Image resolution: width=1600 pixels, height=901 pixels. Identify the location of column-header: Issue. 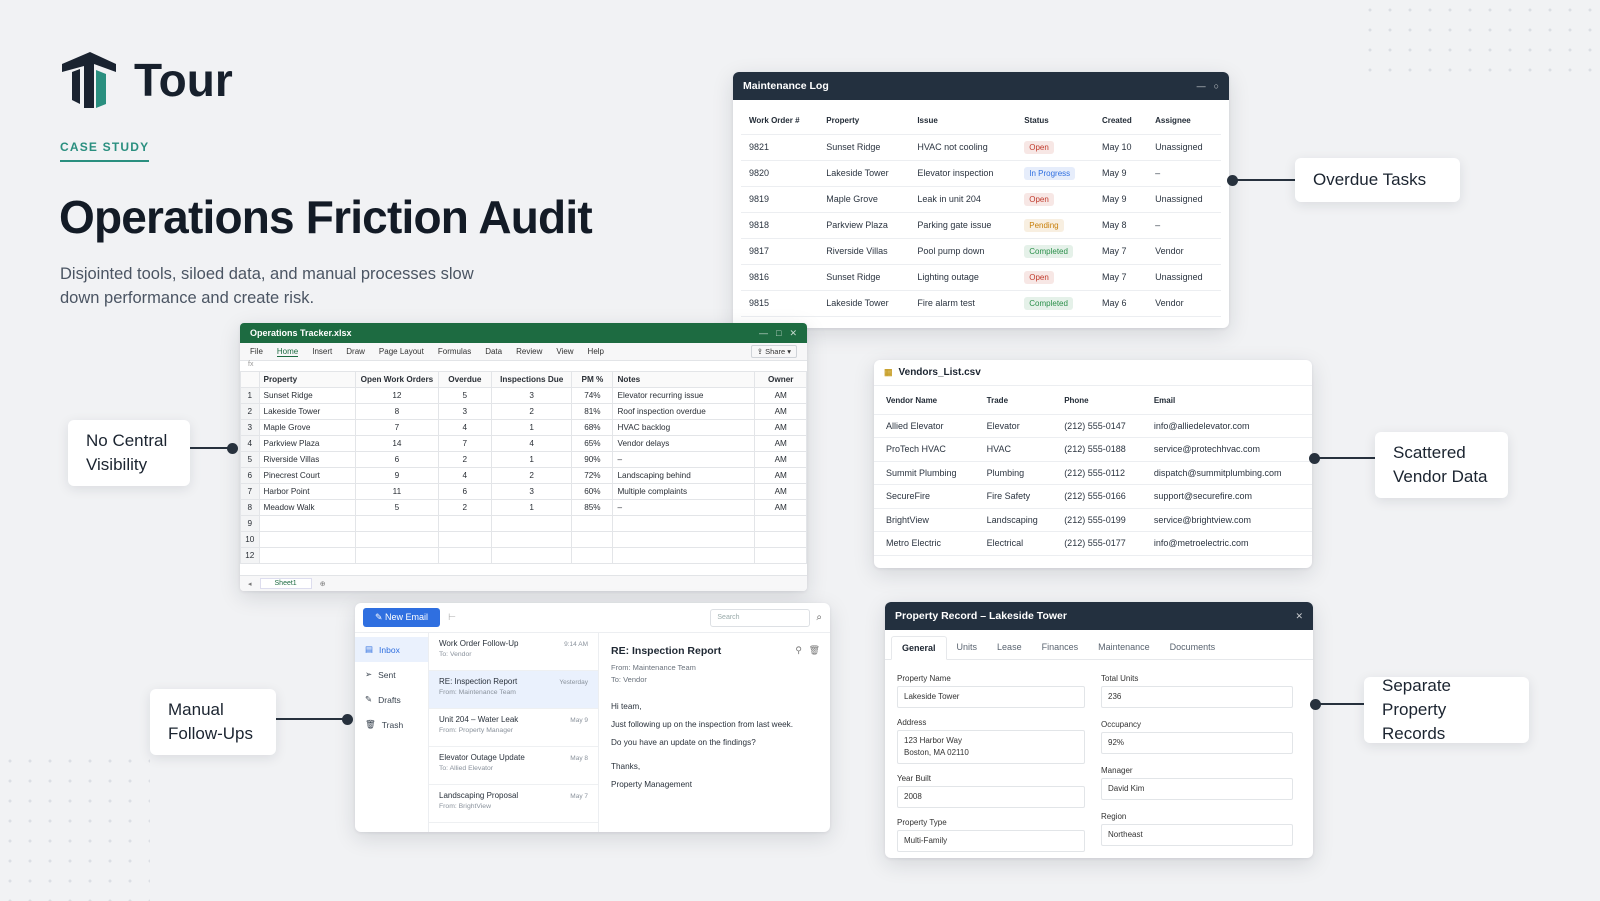
(963, 121).